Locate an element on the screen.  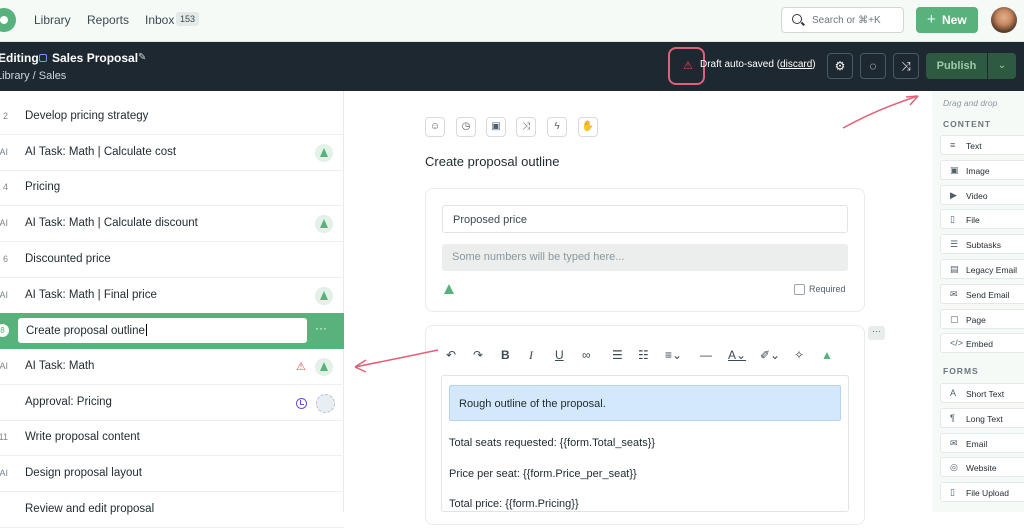
task-label: AI Task: Math | Calculate cost is located at coordinates (101, 151).